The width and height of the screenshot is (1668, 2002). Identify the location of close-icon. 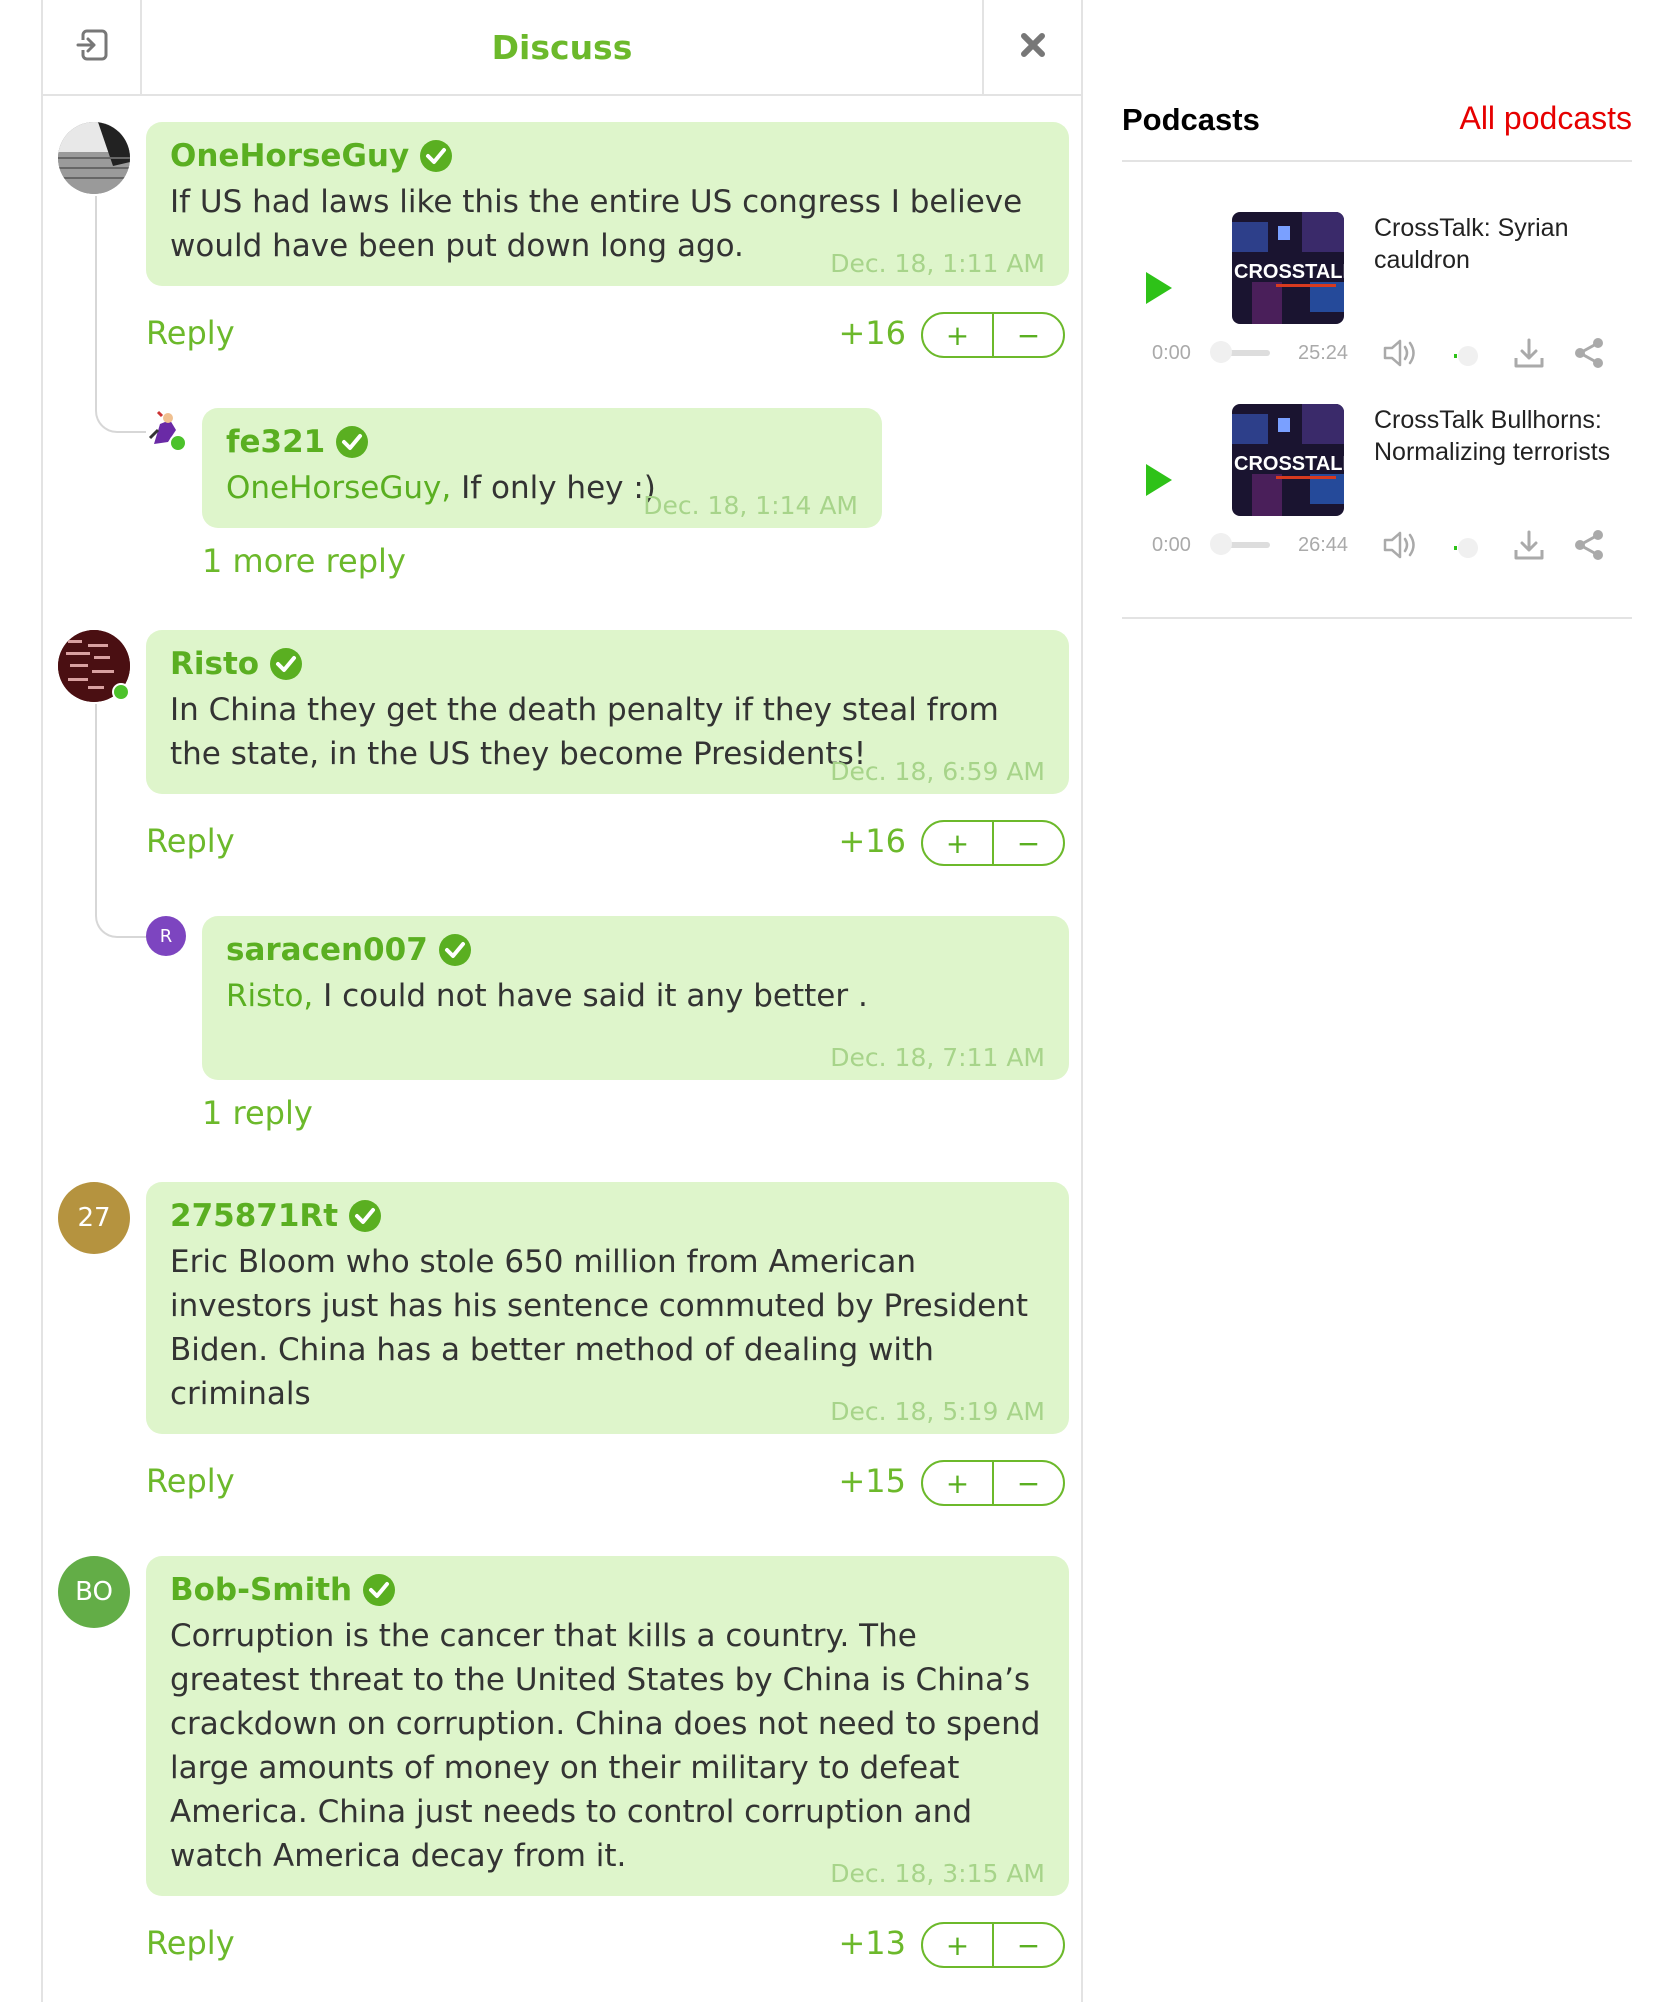
(1033, 47).